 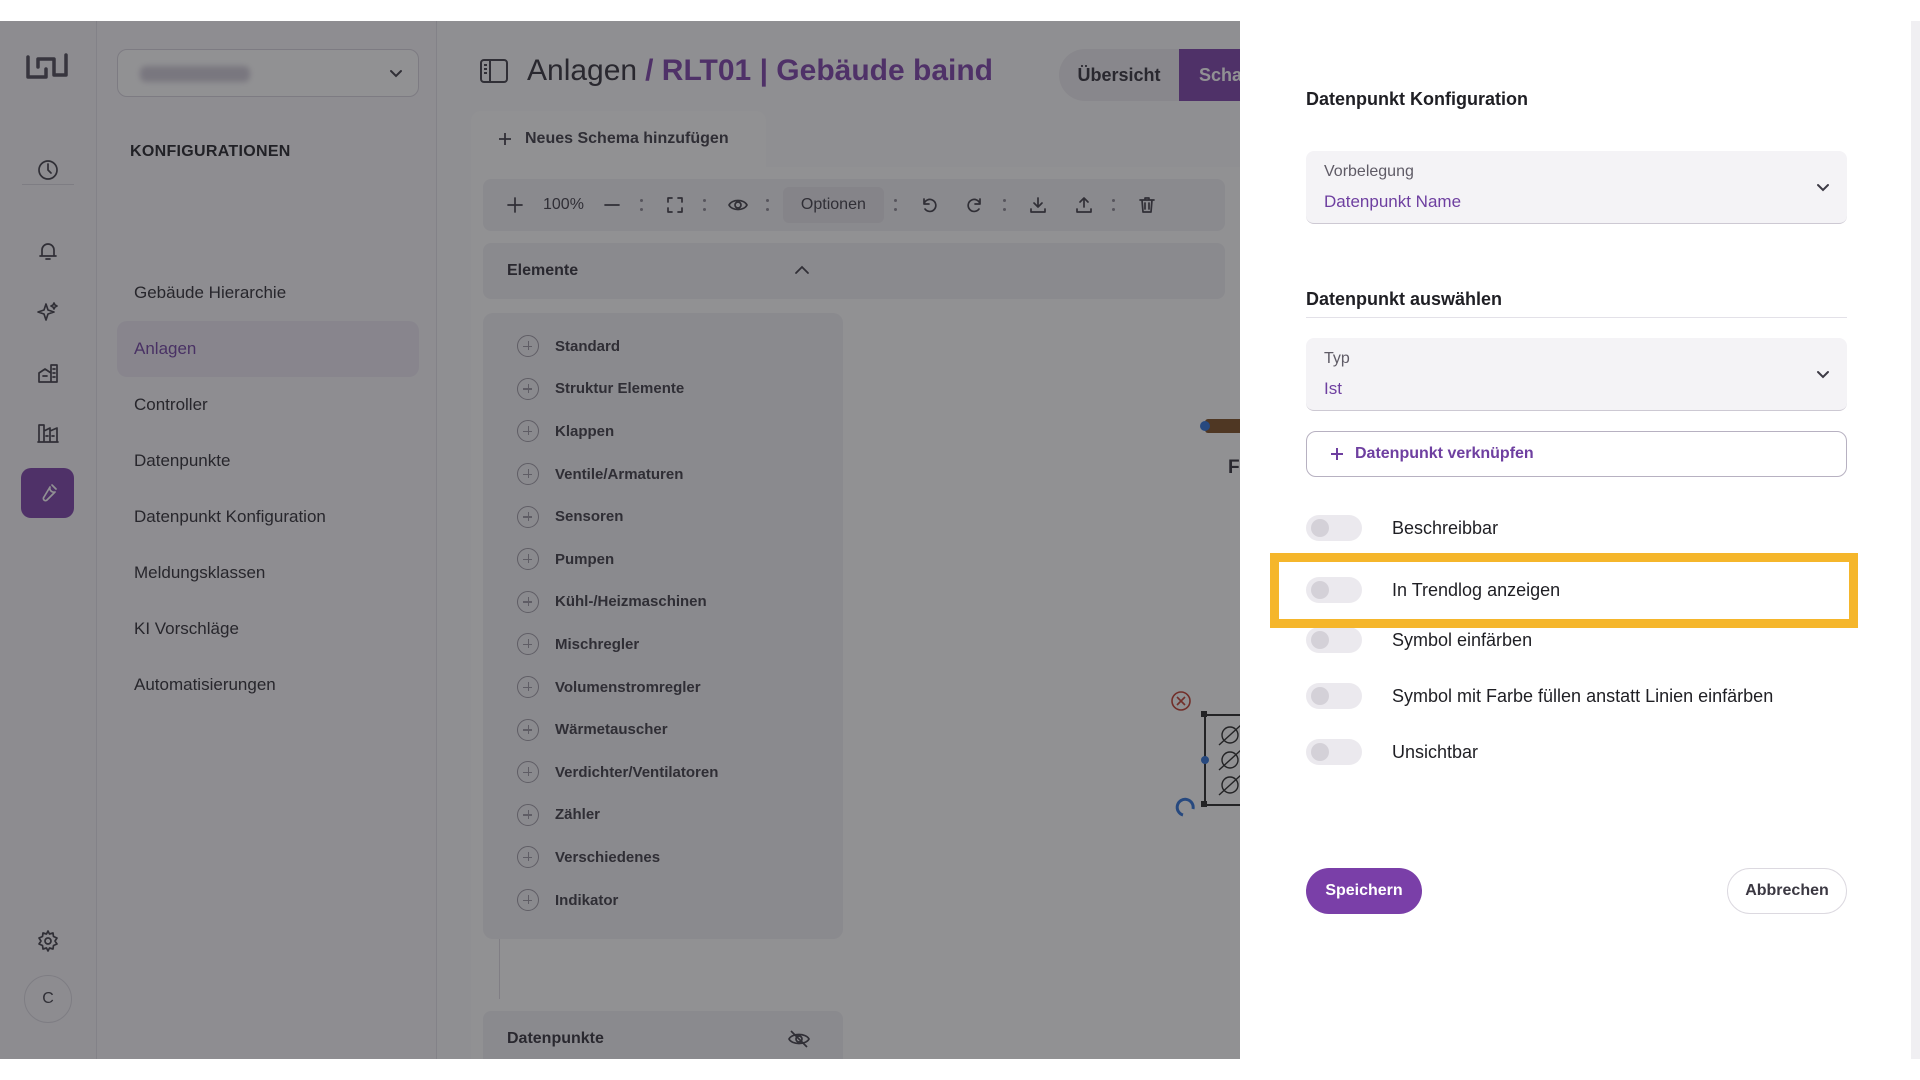 I want to click on toggle-symbol-einfaerben, so click(x=1334, y=640).